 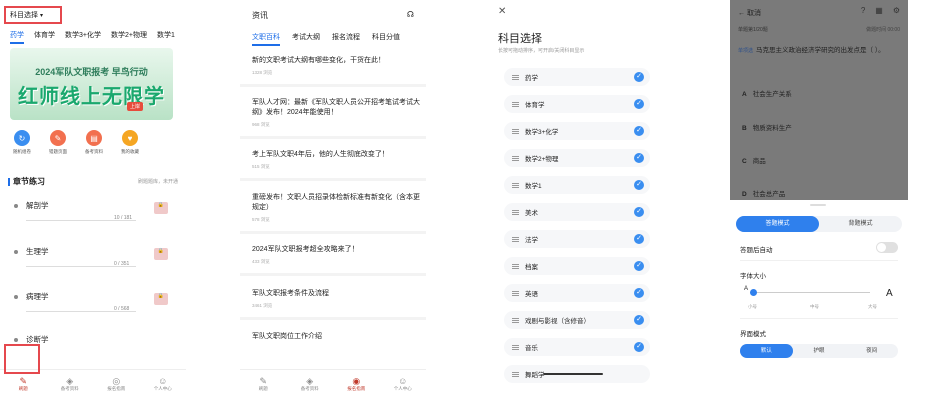 What do you see at coordinates (577, 185) in the screenshot?
I see `subject-row: 数学1 ✓` at bounding box center [577, 185].